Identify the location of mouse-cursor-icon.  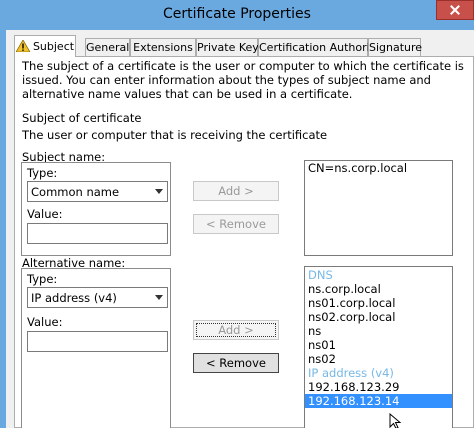
(395, 420).